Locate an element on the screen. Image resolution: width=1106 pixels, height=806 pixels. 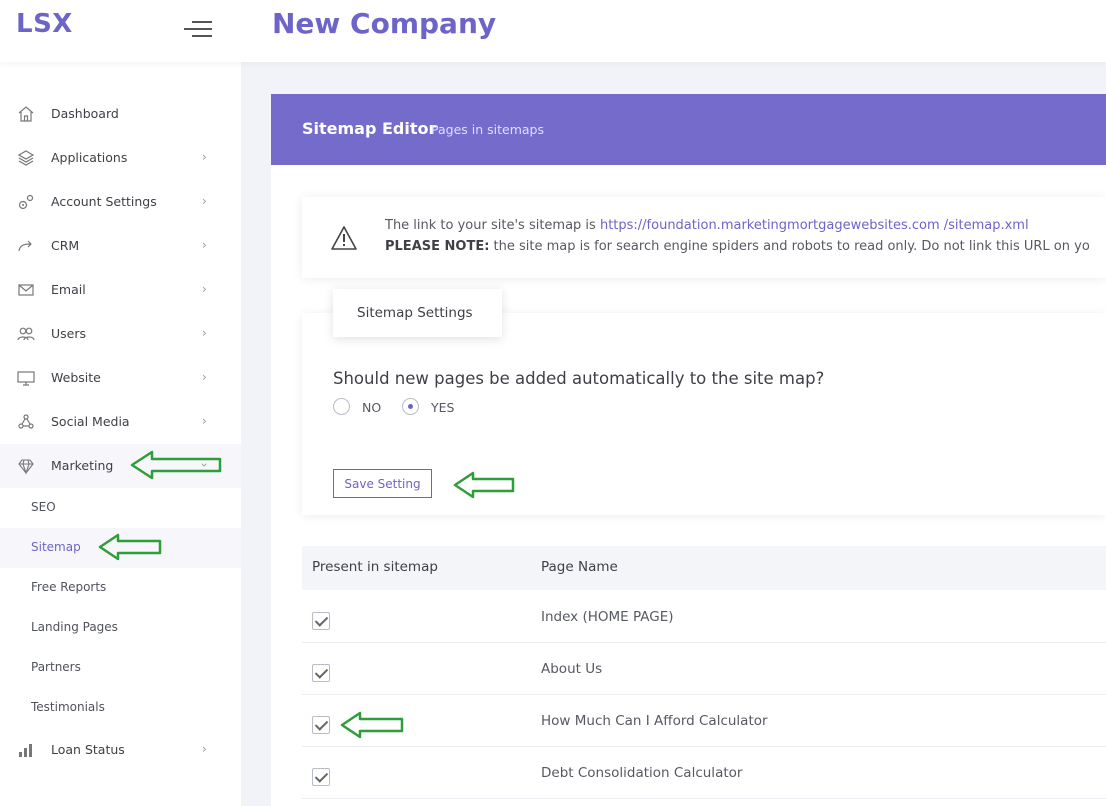
sidebar-item-social-media: Social Media › is located at coordinates (120, 422).